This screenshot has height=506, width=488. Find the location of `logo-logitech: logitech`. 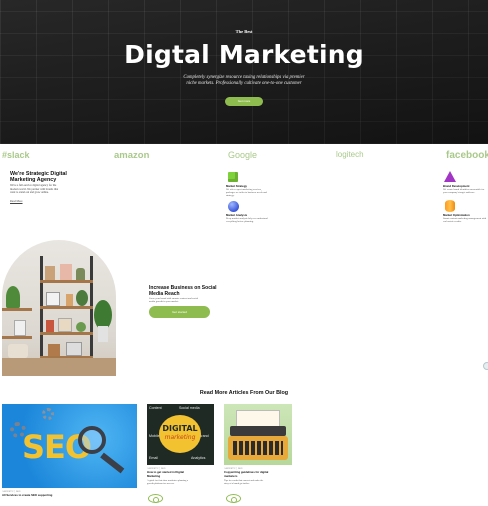

logo-logitech: logitech is located at coordinates (350, 154).